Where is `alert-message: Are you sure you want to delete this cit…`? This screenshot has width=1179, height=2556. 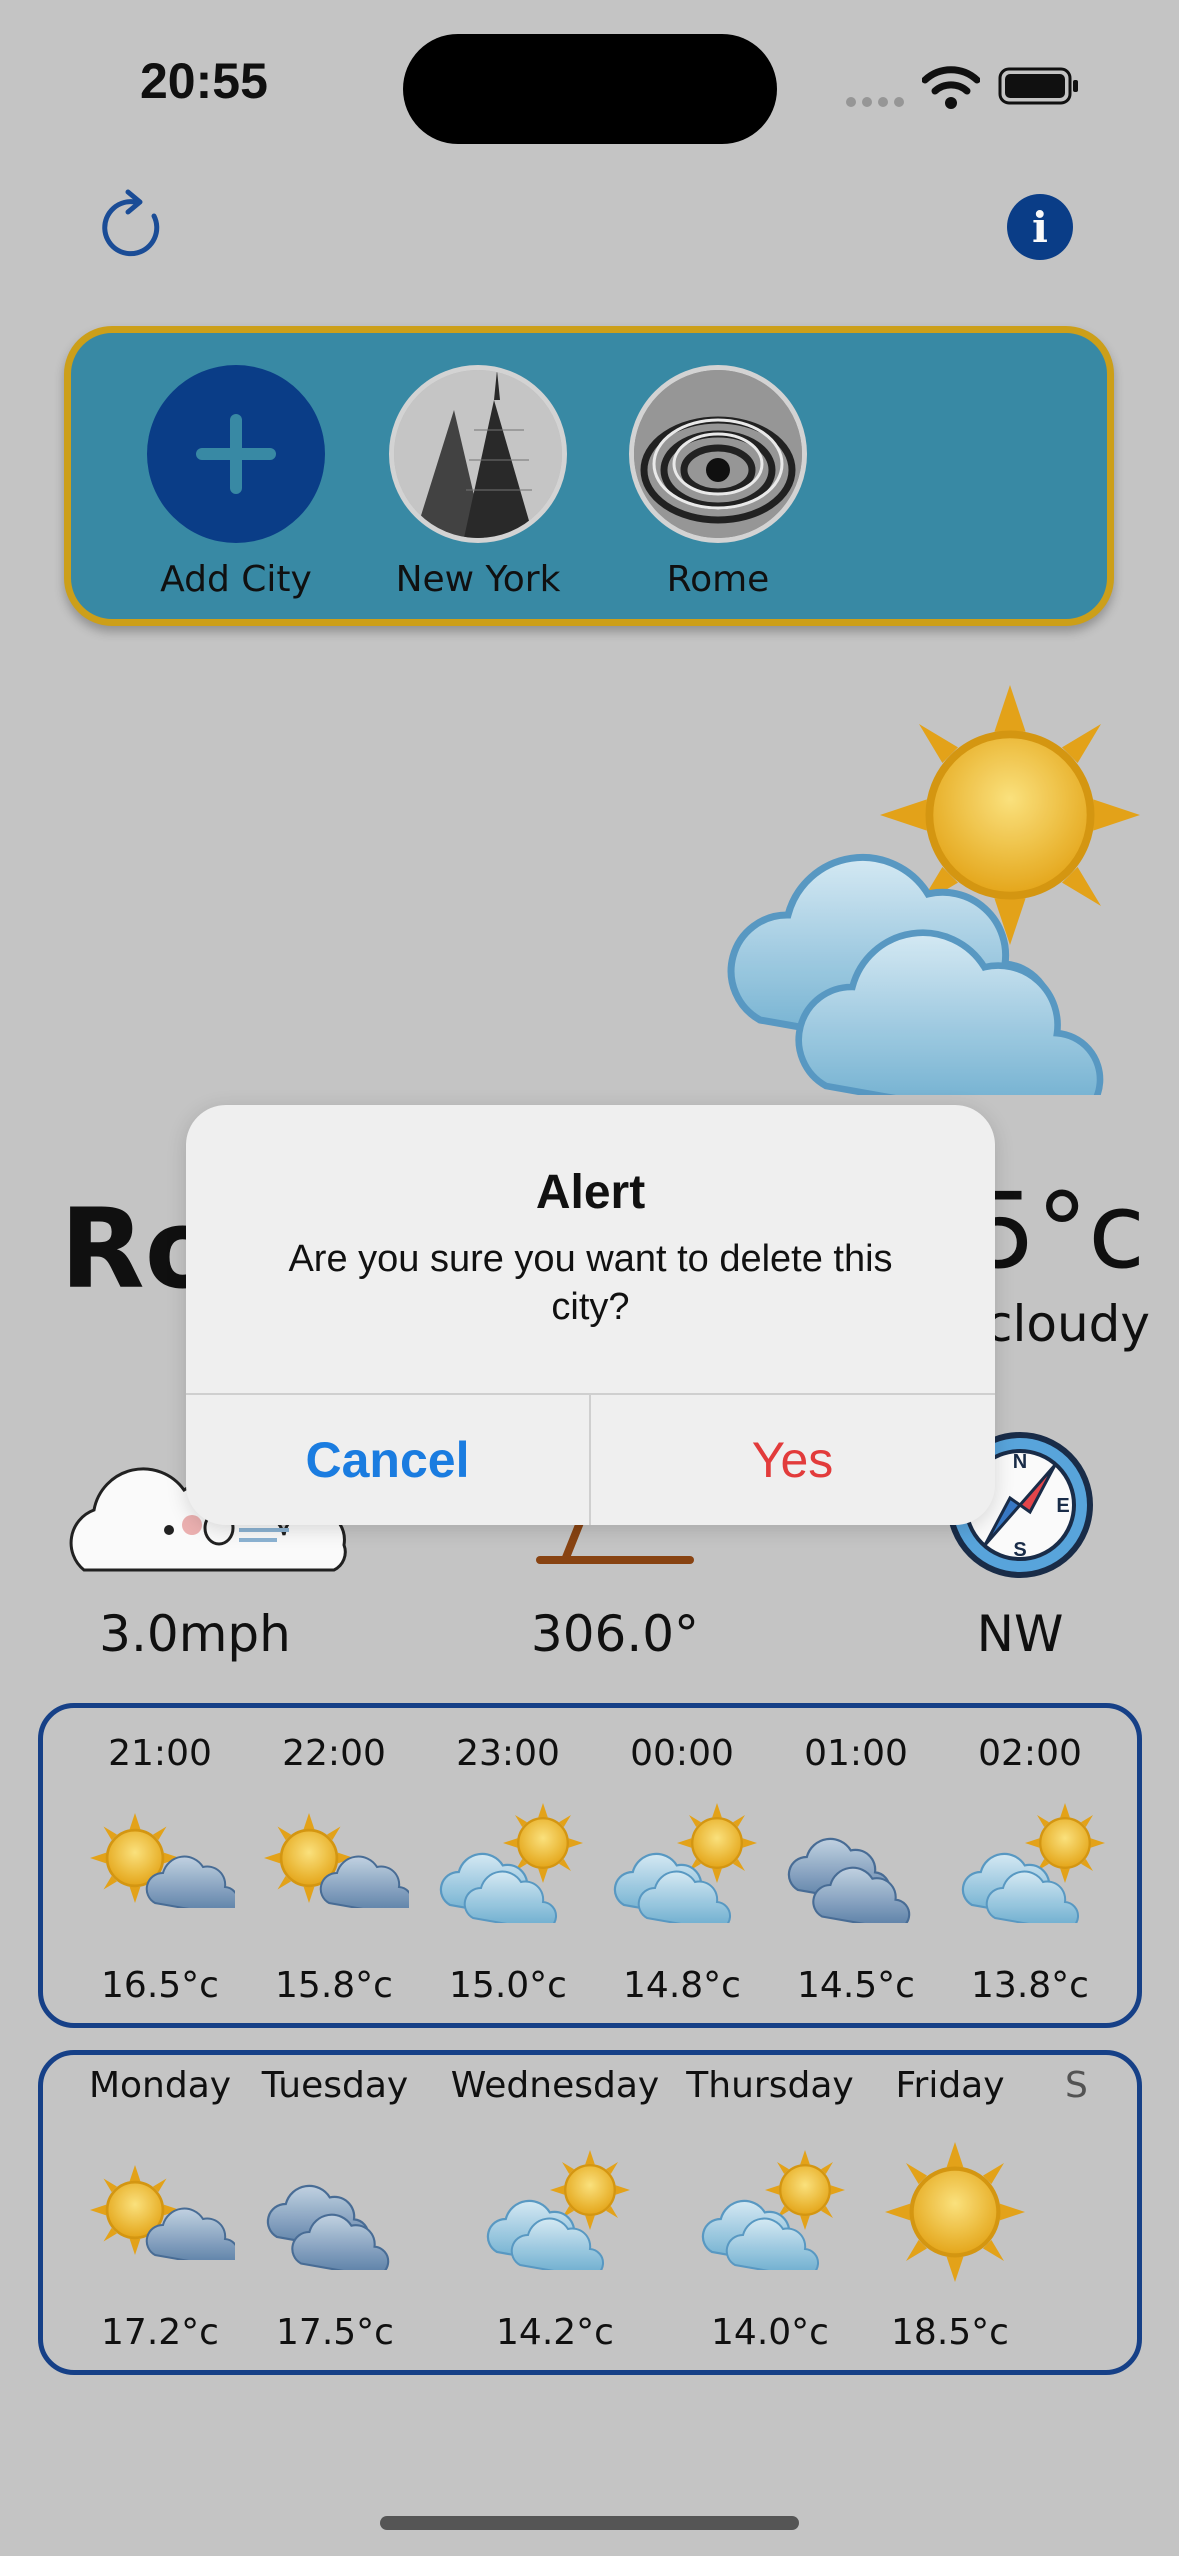 alert-message: Are you sure you want to delete this cit… is located at coordinates (590, 1283).